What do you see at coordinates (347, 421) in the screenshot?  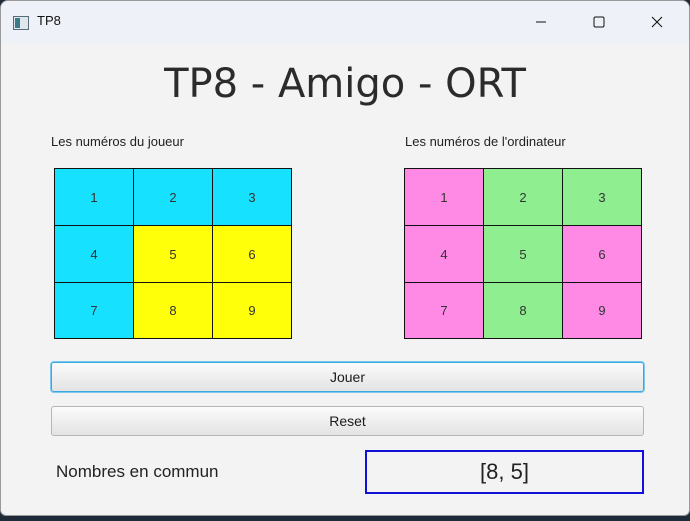 I see `reset-button: Reset` at bounding box center [347, 421].